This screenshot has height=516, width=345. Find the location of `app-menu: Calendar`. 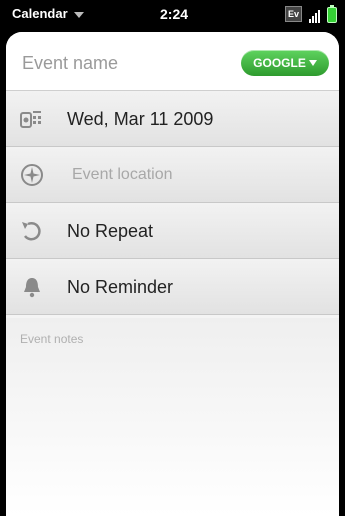

app-menu: Calendar is located at coordinates (48, 13).